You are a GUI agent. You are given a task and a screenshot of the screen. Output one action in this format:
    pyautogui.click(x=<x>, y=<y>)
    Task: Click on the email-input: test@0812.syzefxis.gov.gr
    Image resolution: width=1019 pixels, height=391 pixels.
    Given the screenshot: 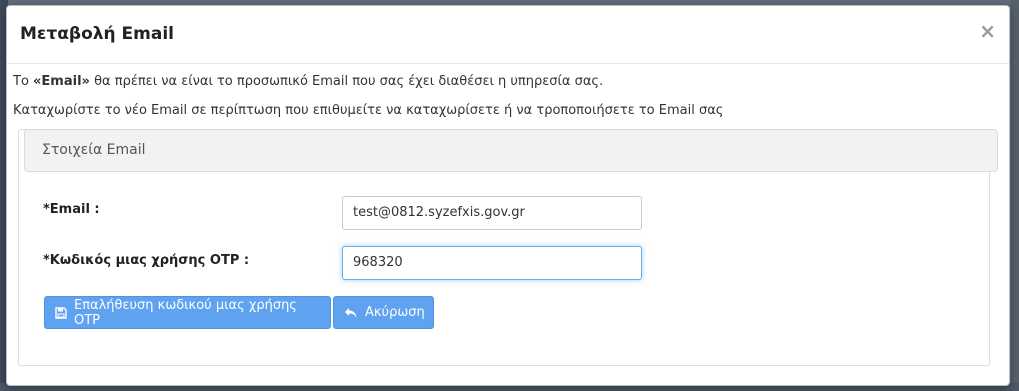 What is the action you would take?
    pyautogui.click(x=492, y=213)
    